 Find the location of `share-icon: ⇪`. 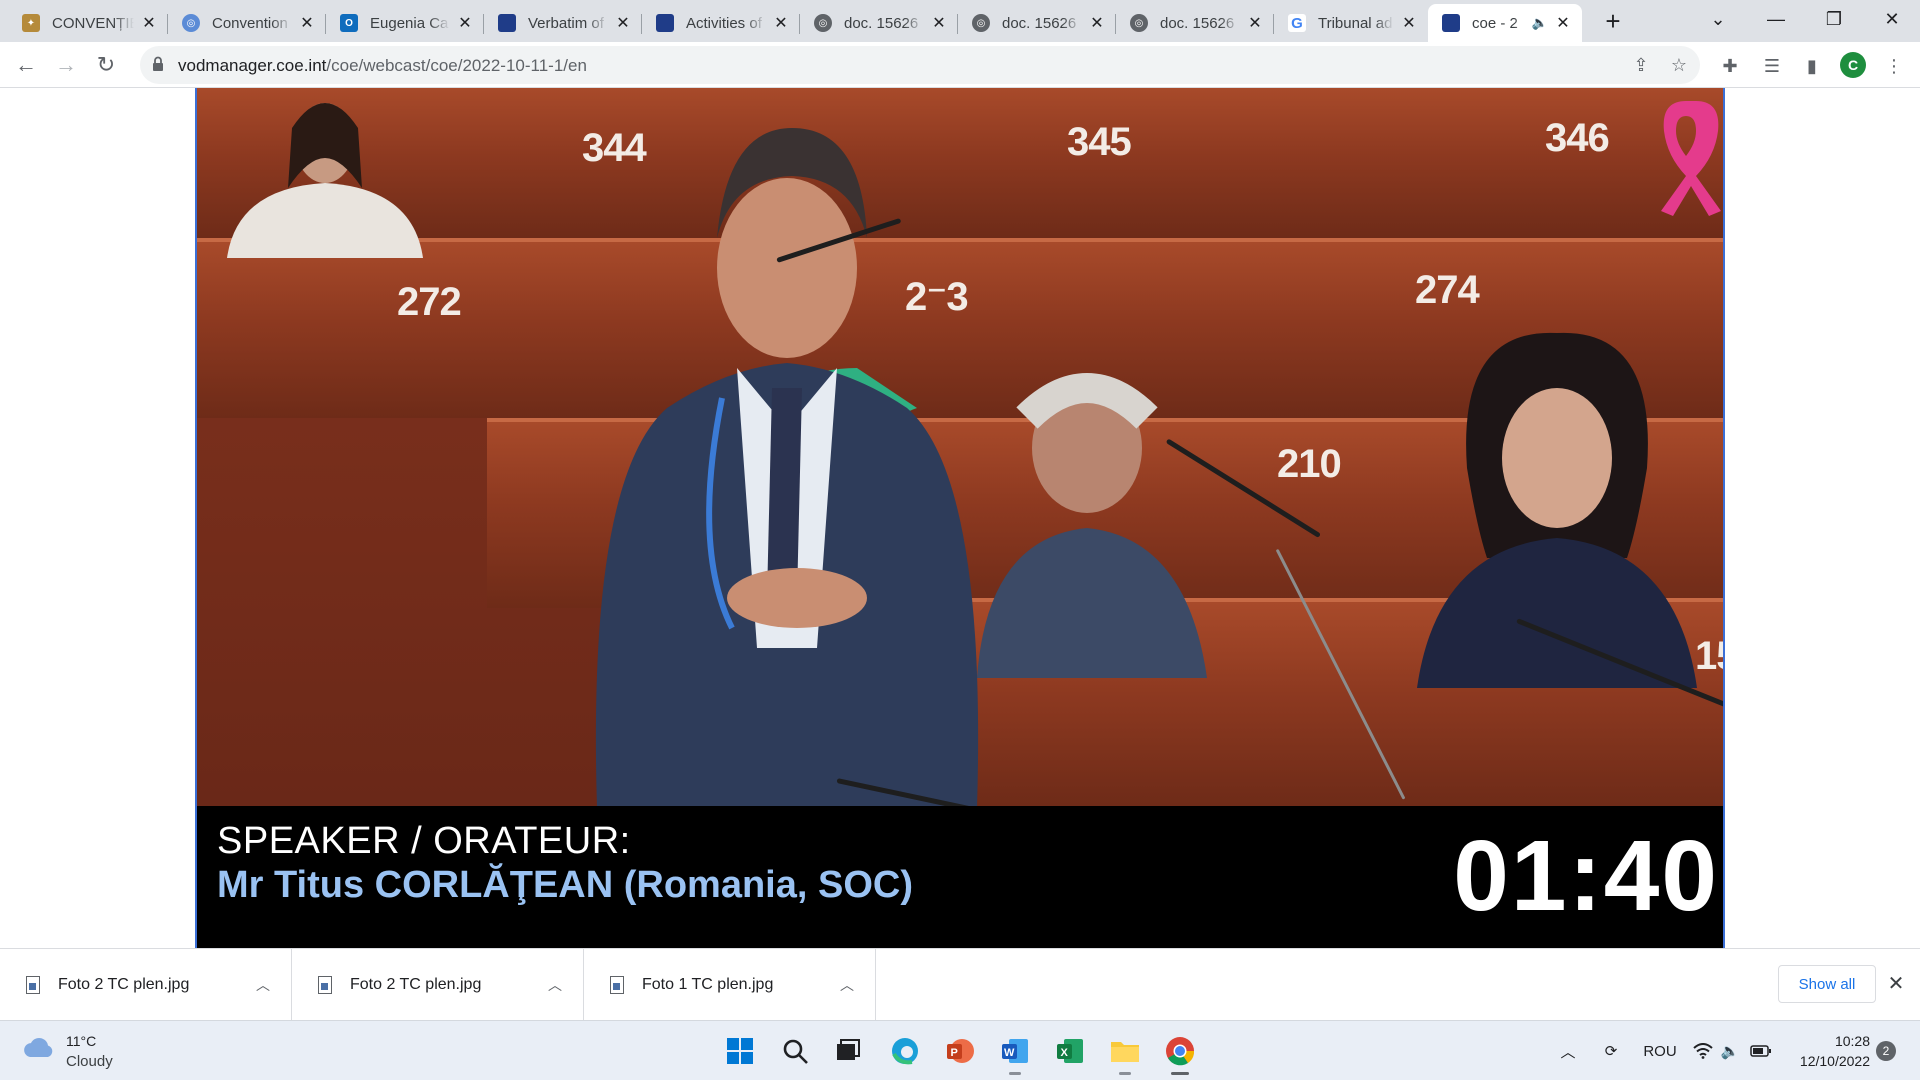

share-icon: ⇪ is located at coordinates (1641, 65).